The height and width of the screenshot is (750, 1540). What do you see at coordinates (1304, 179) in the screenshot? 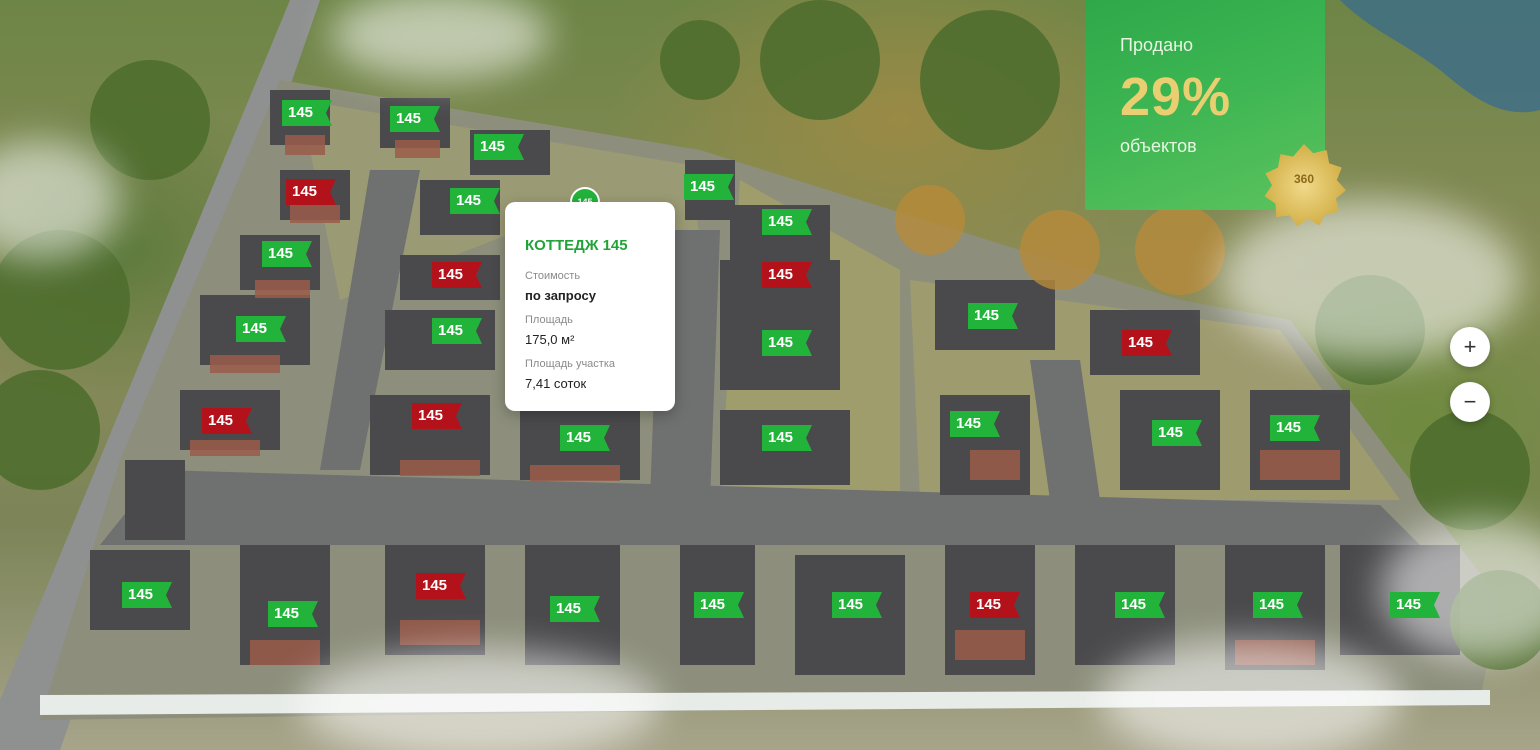
I see `tour-360-label: 360` at bounding box center [1304, 179].